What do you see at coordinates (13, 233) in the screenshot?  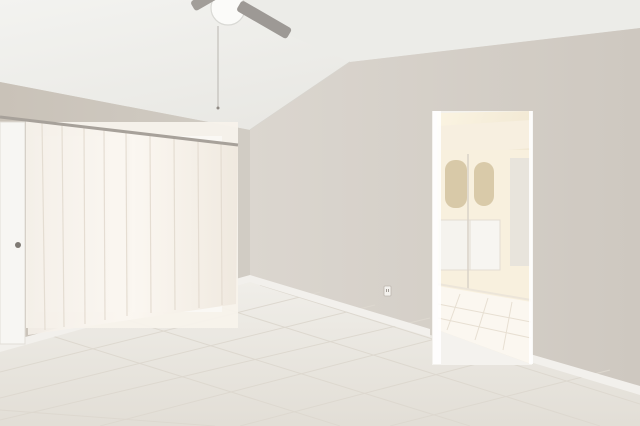 I see `left-door` at bounding box center [13, 233].